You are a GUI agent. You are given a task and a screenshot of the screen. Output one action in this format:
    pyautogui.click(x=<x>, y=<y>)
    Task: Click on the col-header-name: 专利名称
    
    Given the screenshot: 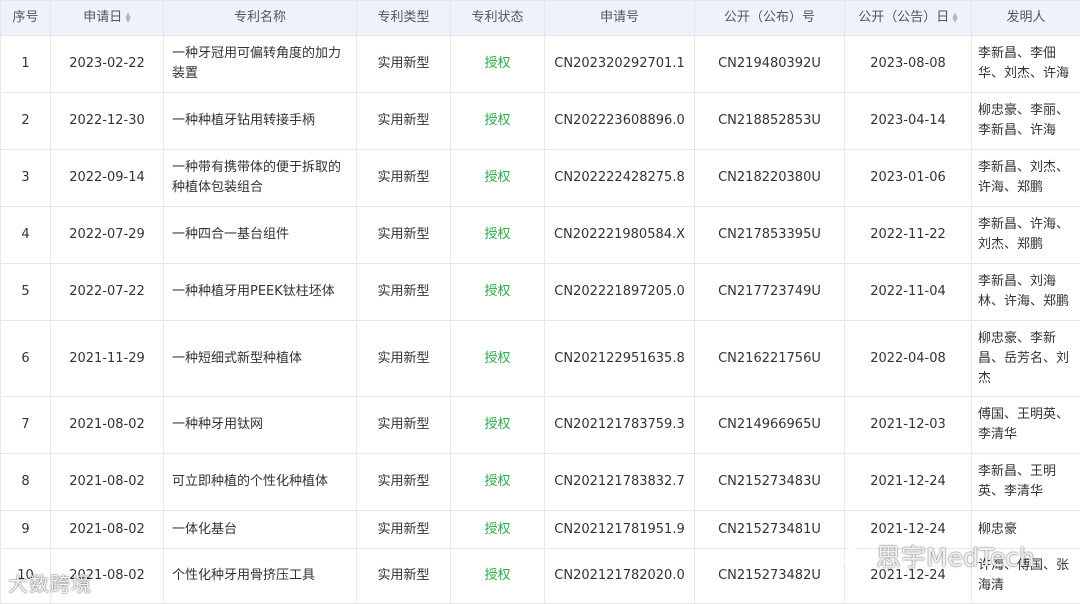 What is the action you would take?
    pyautogui.click(x=260, y=18)
    